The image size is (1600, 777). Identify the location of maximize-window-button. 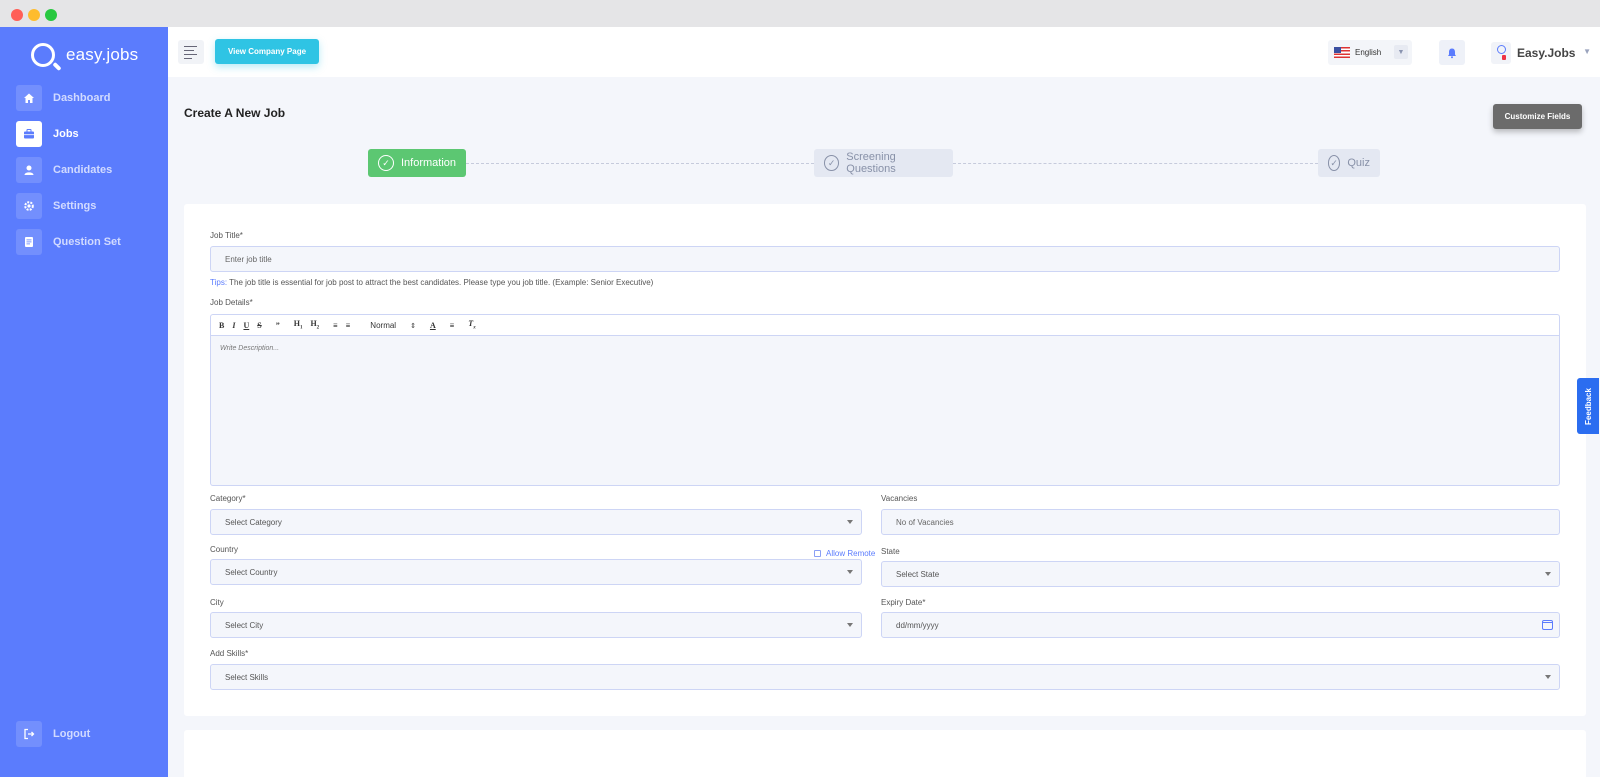
(51, 15).